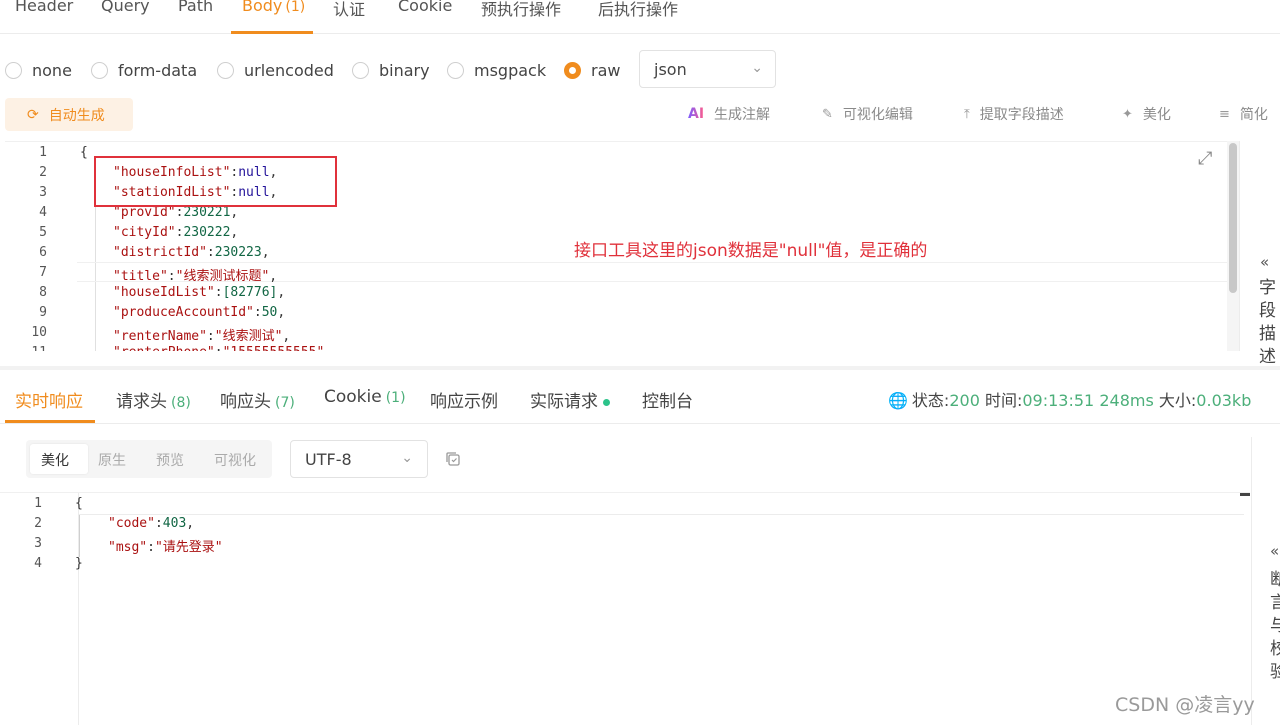  Describe the element at coordinates (1269, 323) in the screenshot. I see `field-description-label: 字段描述` at that location.